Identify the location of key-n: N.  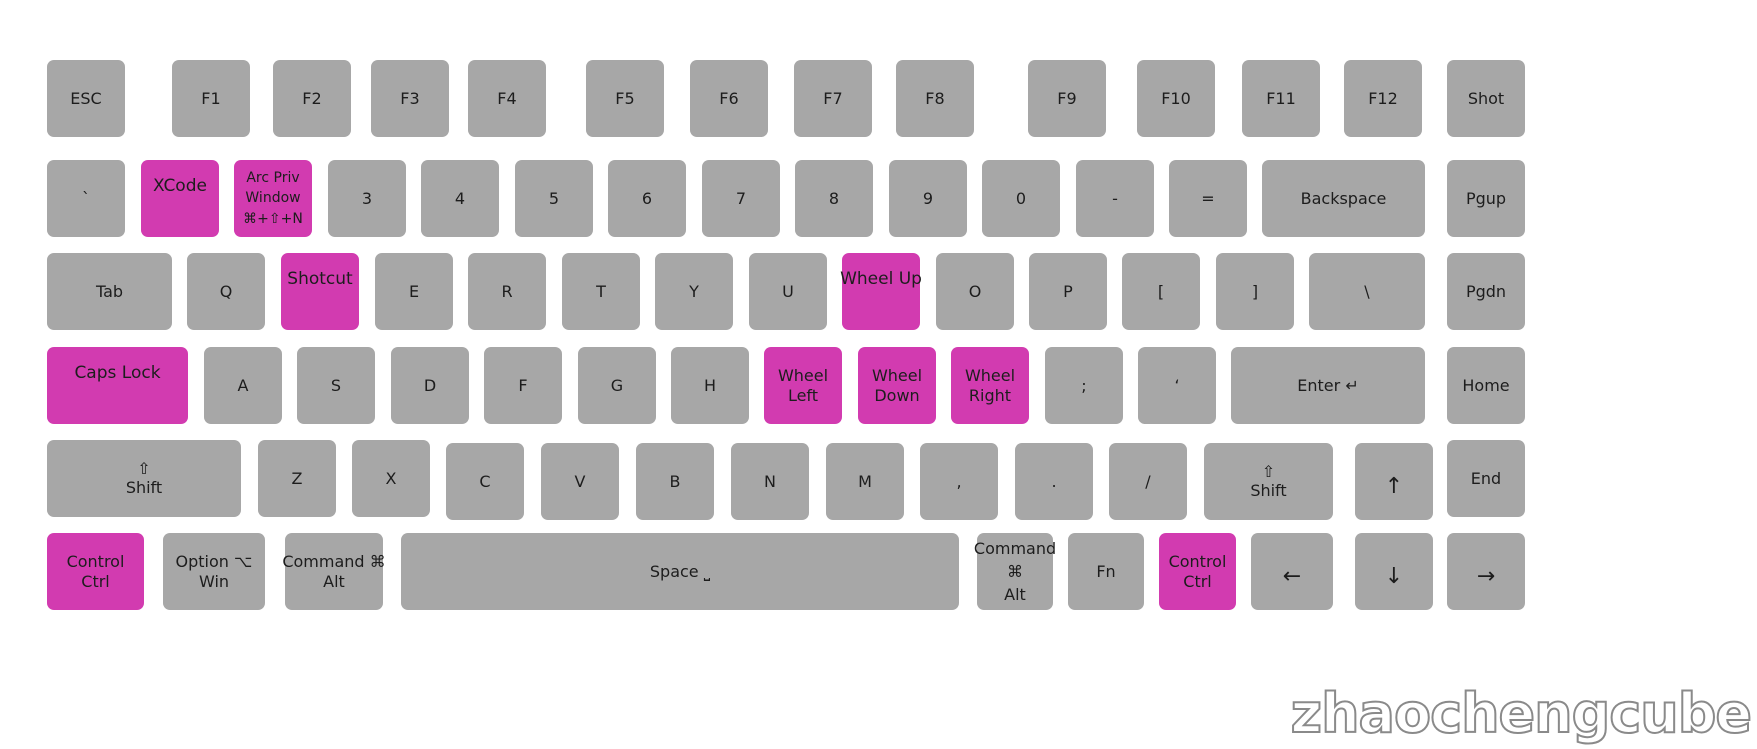
(770, 481).